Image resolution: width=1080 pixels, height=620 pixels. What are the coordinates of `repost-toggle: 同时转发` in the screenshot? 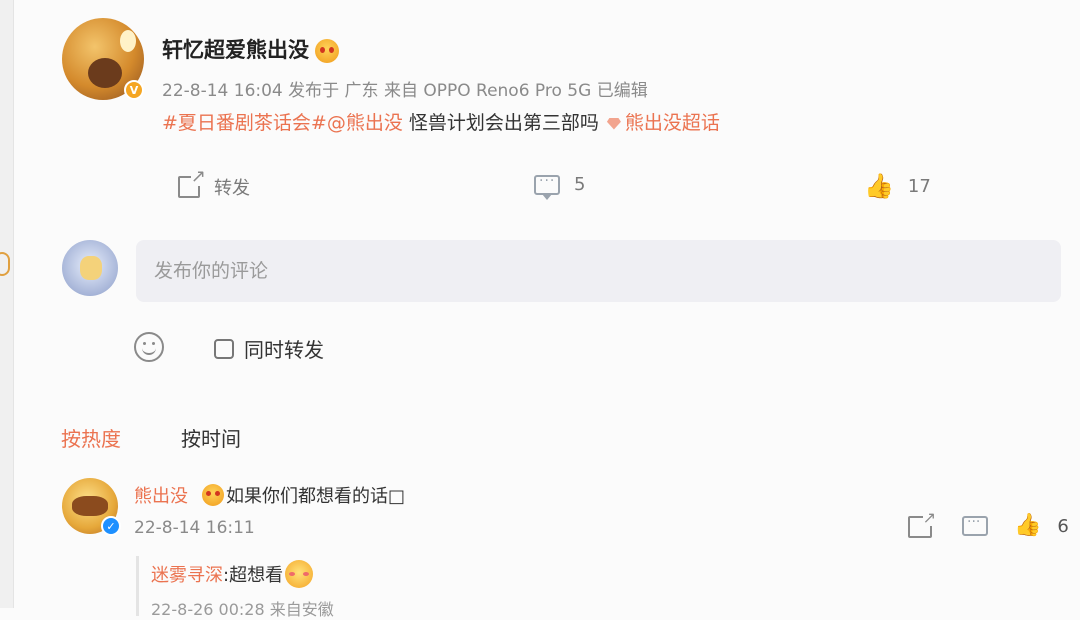 It's located at (269, 348).